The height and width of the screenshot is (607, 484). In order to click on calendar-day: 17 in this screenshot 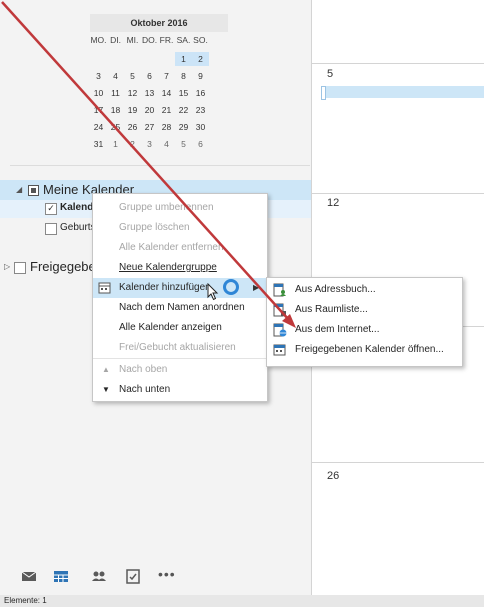, I will do `click(98, 110)`.